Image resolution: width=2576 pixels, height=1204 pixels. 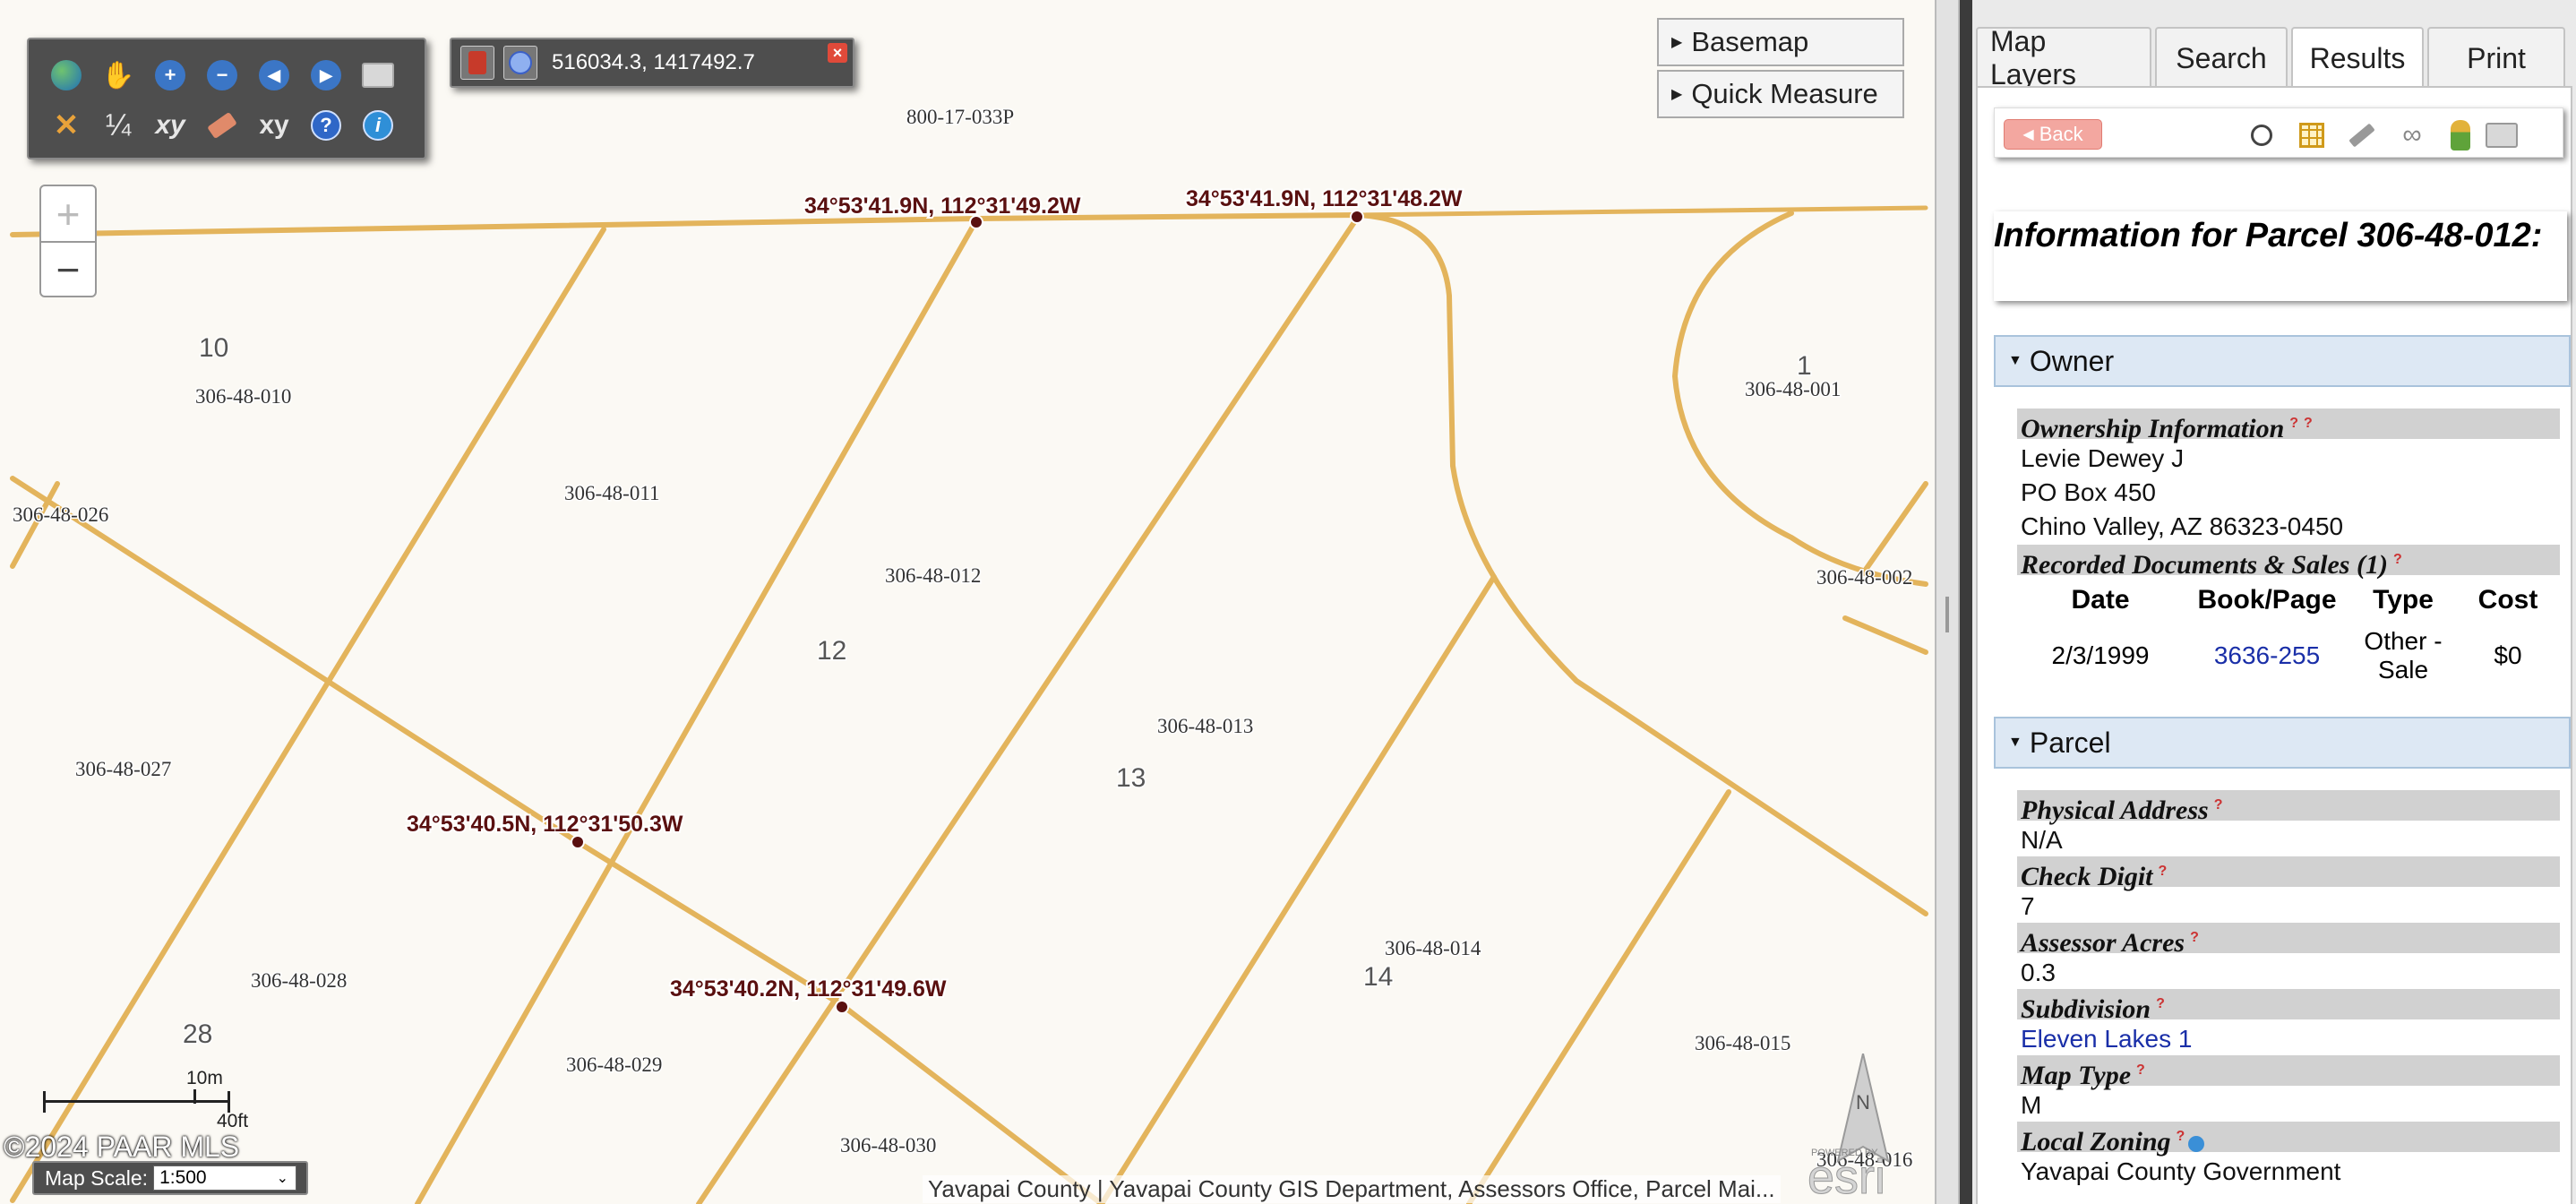 I want to click on zoom-out-button: −, so click(x=68, y=268).